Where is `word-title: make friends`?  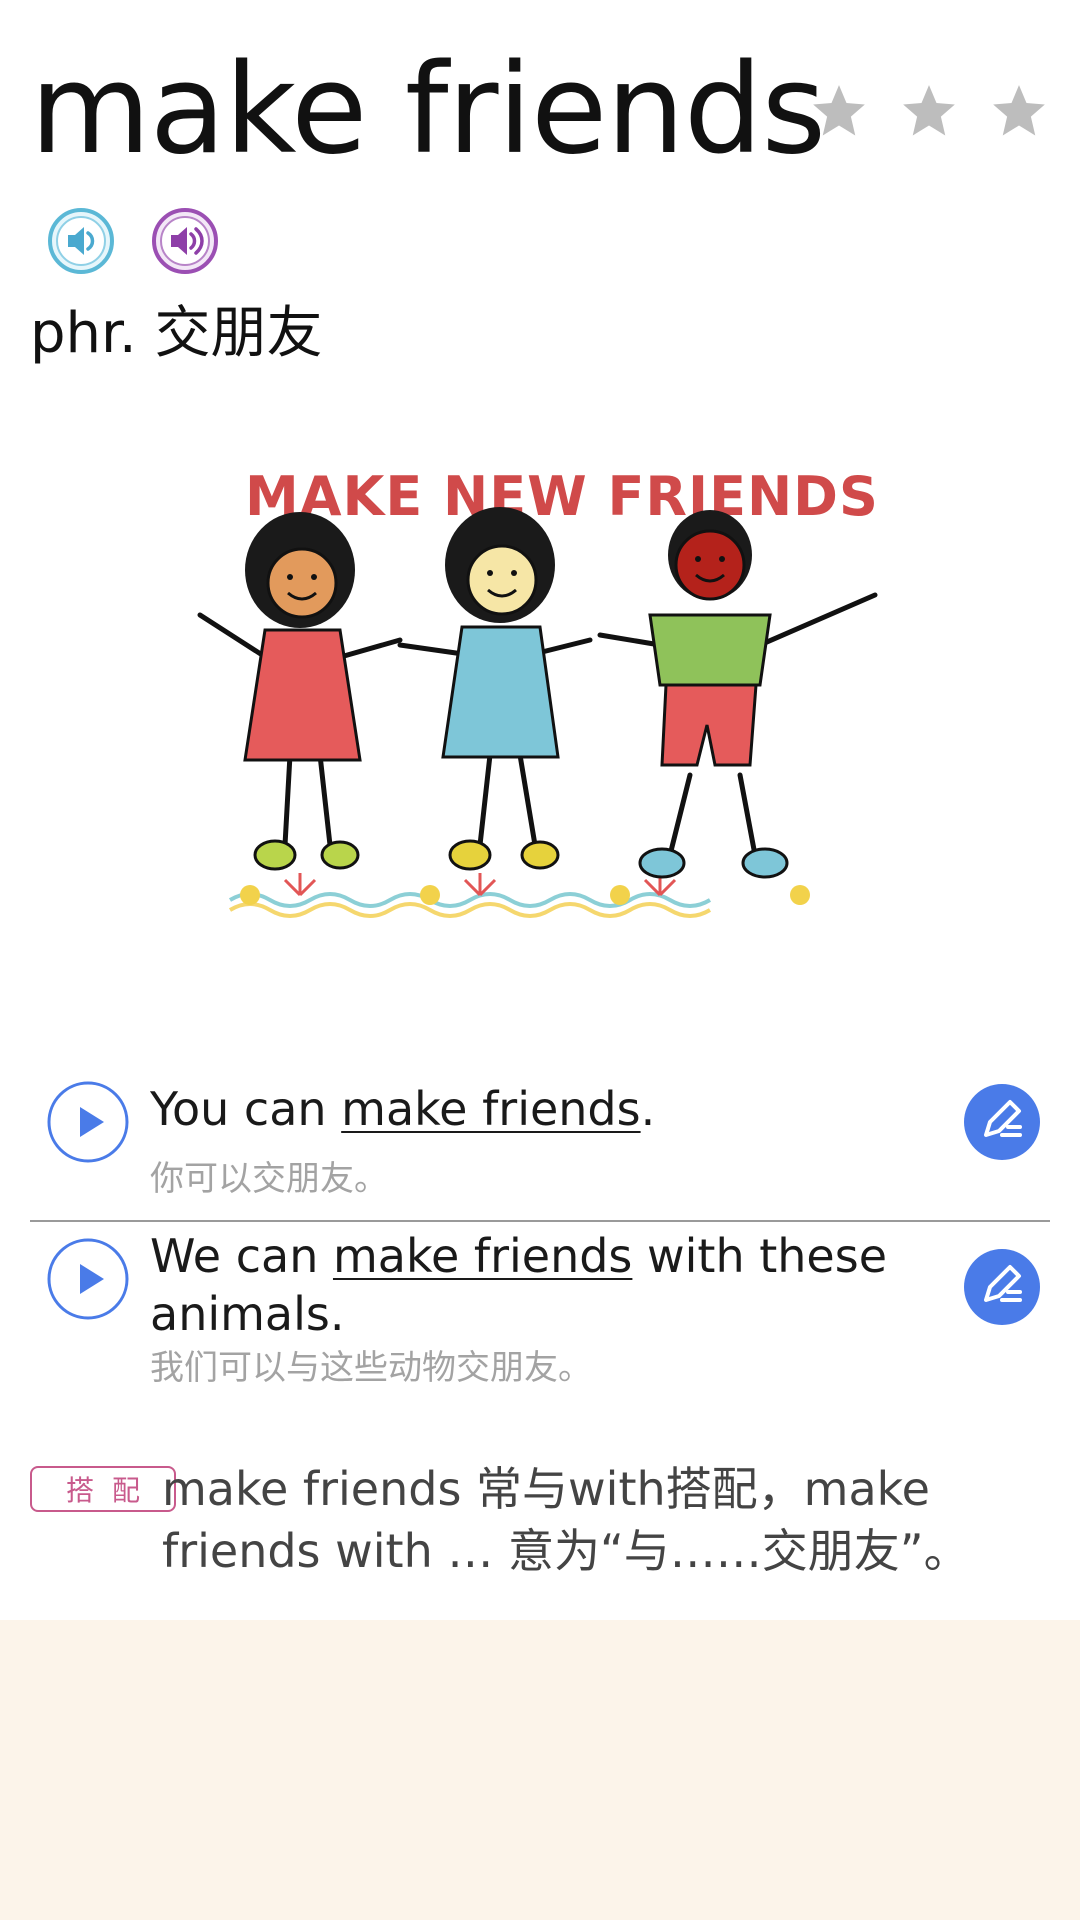 word-title: make friends is located at coordinates (428, 110).